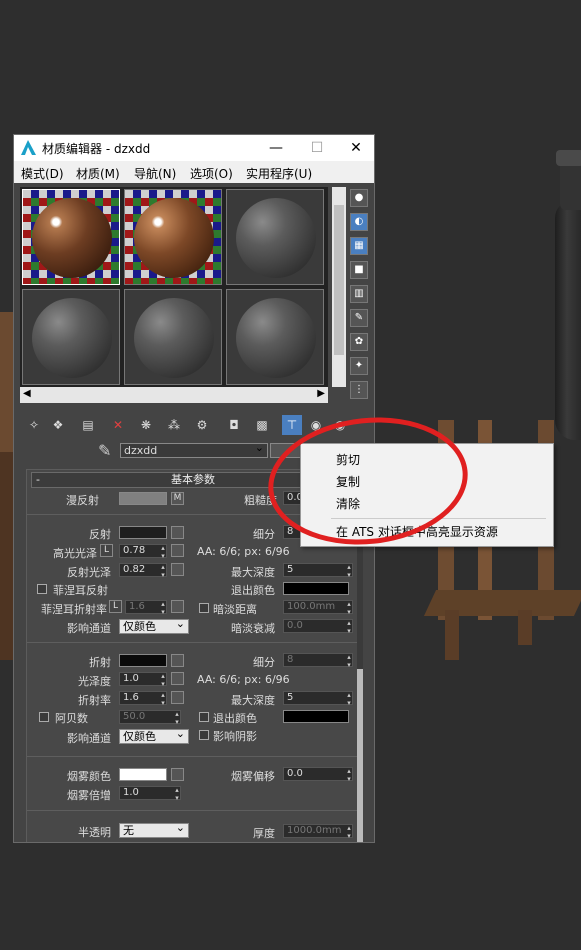  What do you see at coordinates (115, 606) in the screenshot?
I see `fresnel-lock-button: L` at bounding box center [115, 606].